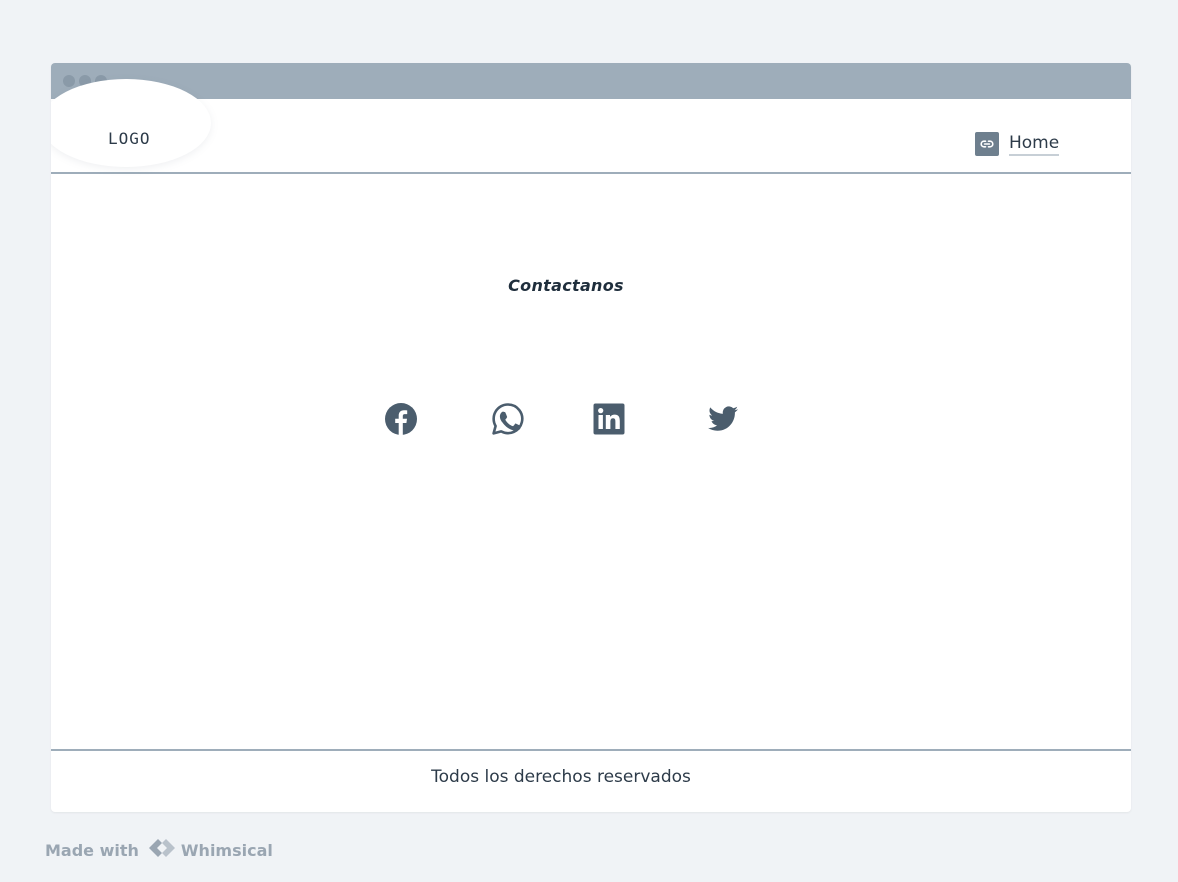  Describe the element at coordinates (609, 419) in the screenshot. I see `linkedin-icon` at that location.